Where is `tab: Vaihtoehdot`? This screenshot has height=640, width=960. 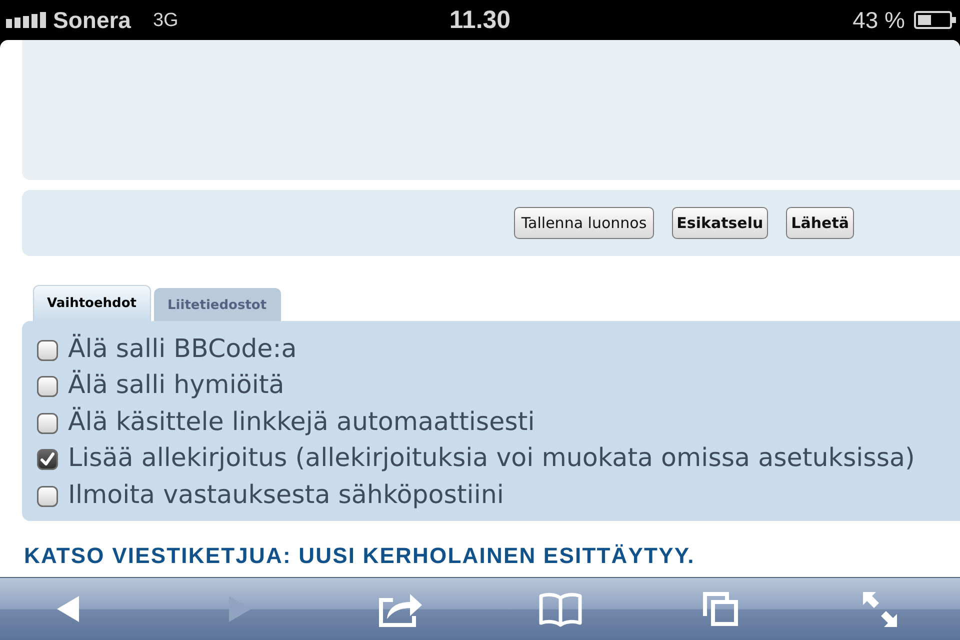 tab: Vaihtoehdot is located at coordinates (92, 303).